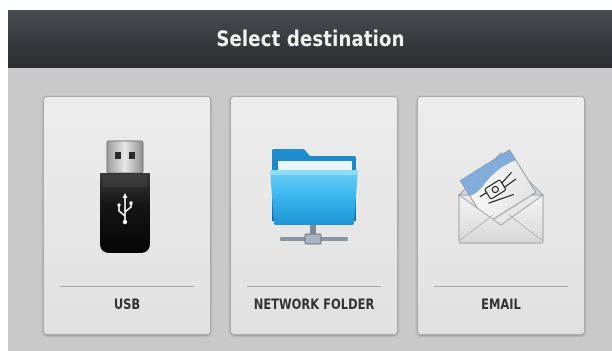 The image size is (612, 351). What do you see at coordinates (125, 196) in the screenshot?
I see `usb-drive-icon` at bounding box center [125, 196].